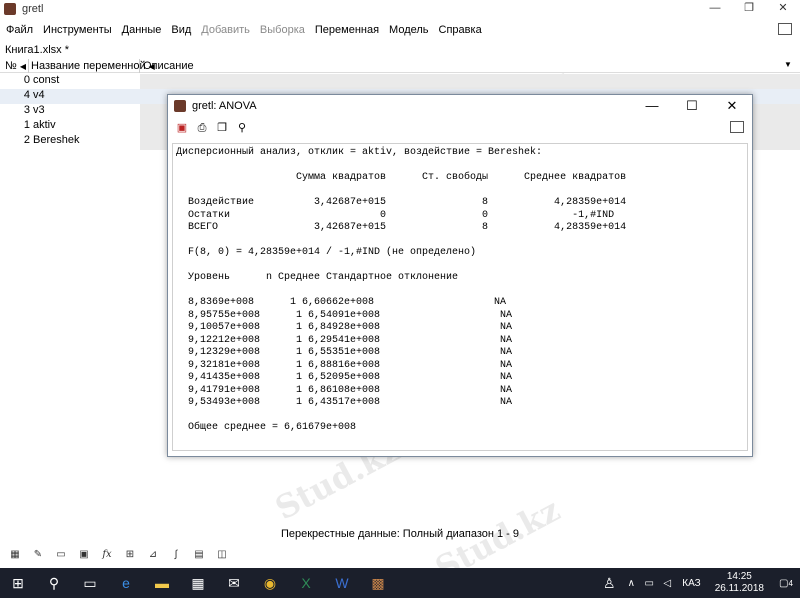 Image resolution: width=800 pixels, height=598 pixels. What do you see at coordinates (609, 583) in the screenshot?
I see `people-icon: ♙` at bounding box center [609, 583].